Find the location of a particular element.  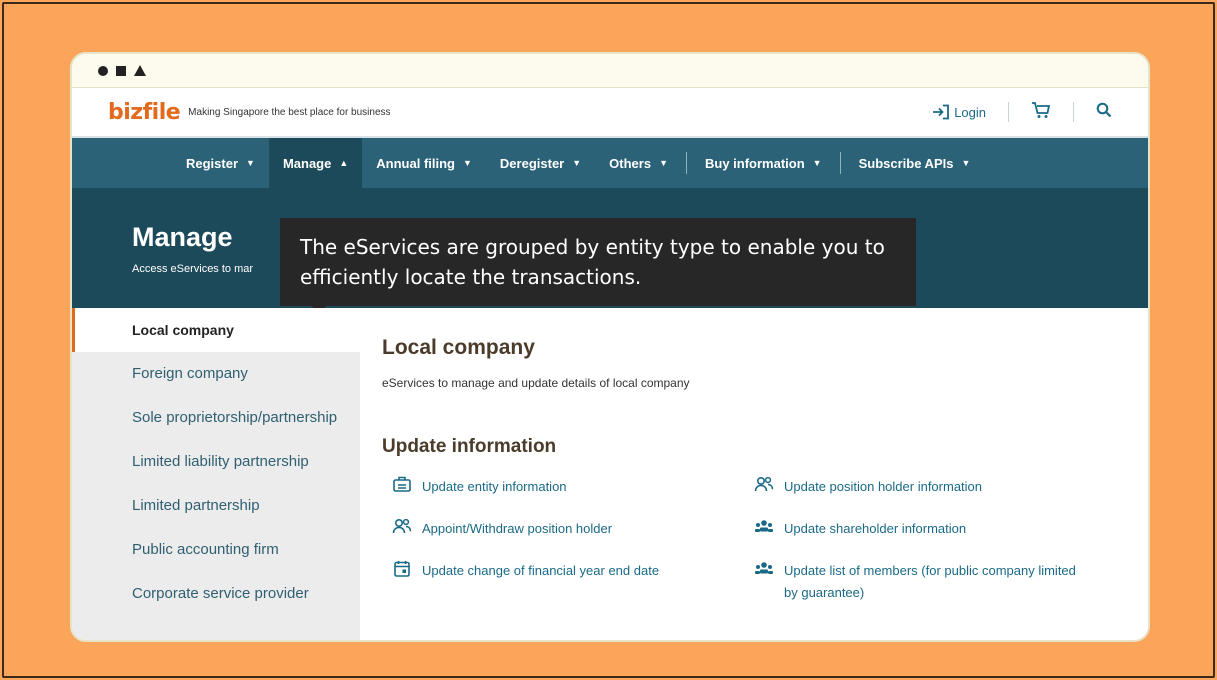

link-label: Update entity information is located at coordinates (494, 486).